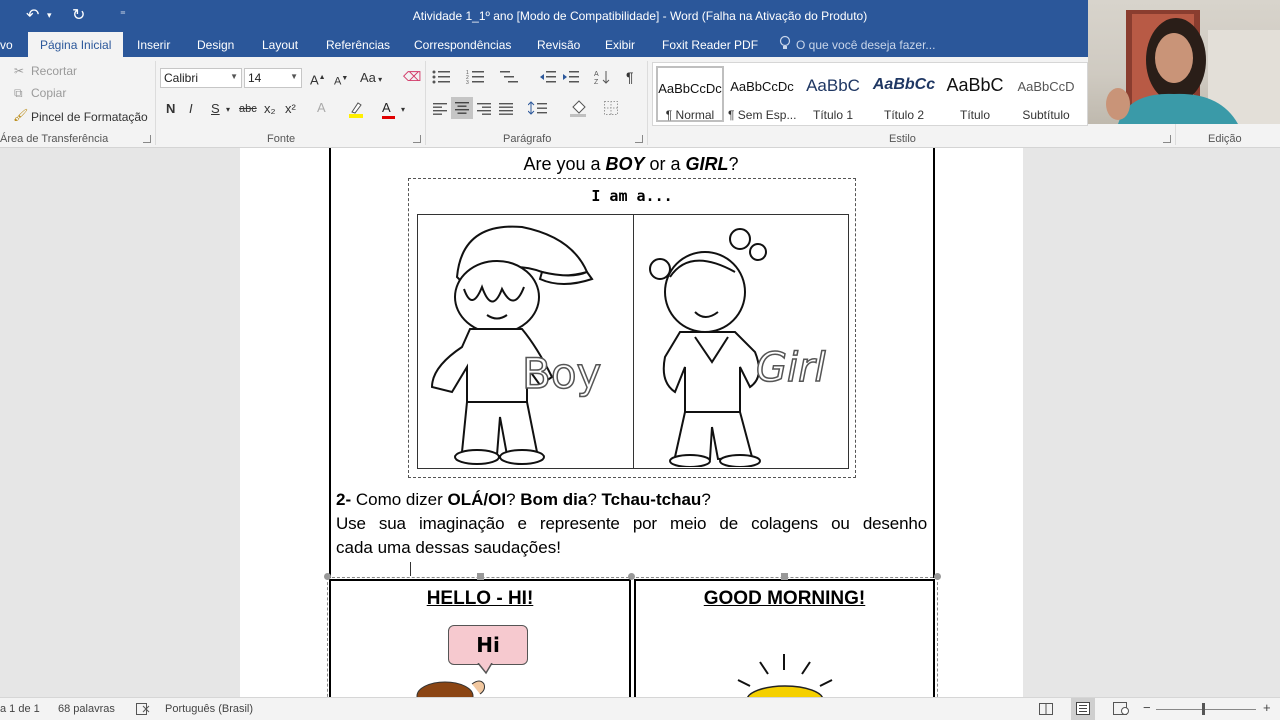  Describe the element at coordinates (403, 110) in the screenshot. I see `font-color-dropdown-icon: ▾` at that location.